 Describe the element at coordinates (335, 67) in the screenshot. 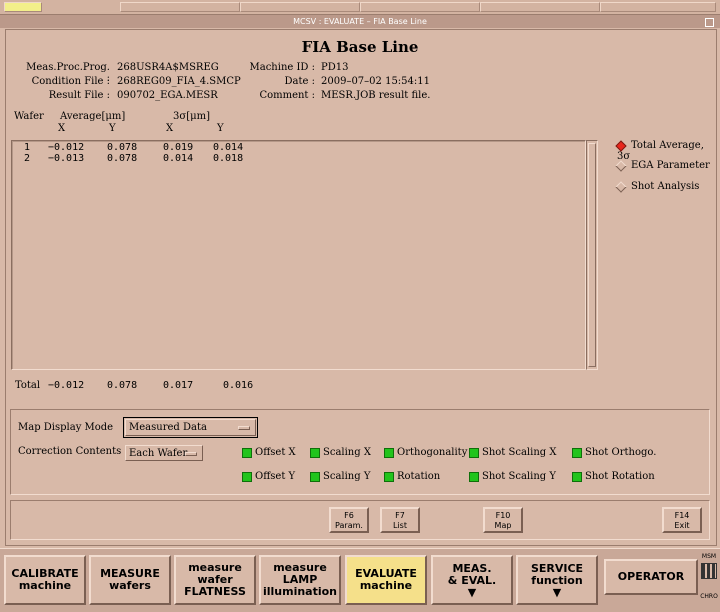

I see `machine-id-value: PD13` at that location.